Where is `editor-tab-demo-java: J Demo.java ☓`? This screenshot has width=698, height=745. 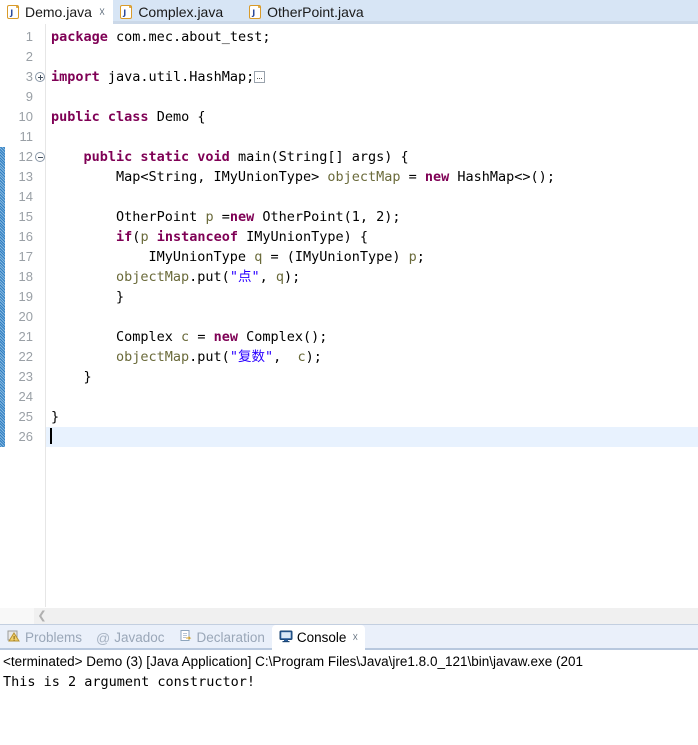 editor-tab-demo-java: J Demo.java ☓ is located at coordinates (57, 12).